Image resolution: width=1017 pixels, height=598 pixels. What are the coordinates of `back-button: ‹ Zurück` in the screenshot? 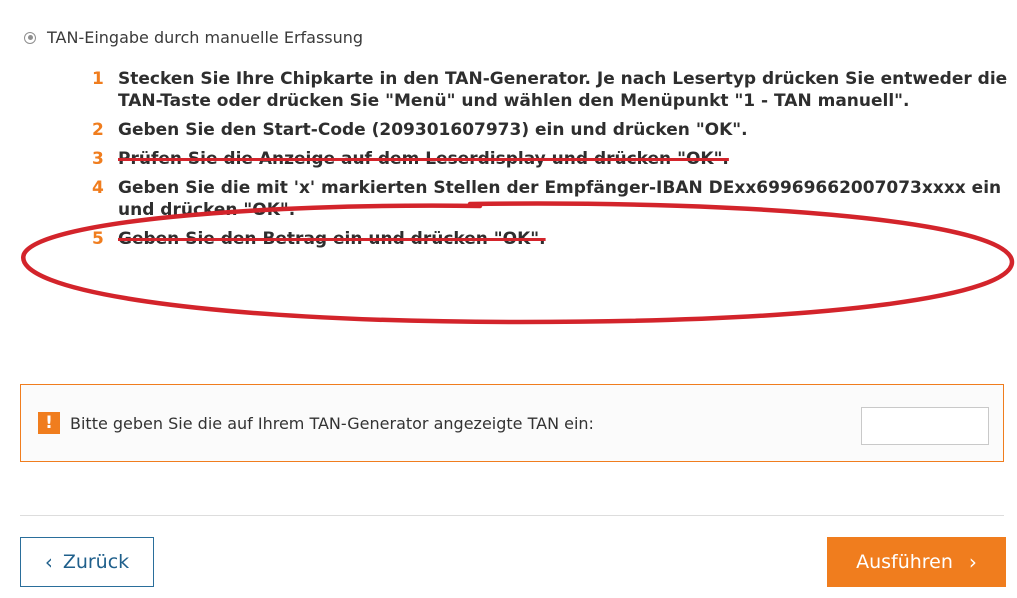 It's located at (87, 562).